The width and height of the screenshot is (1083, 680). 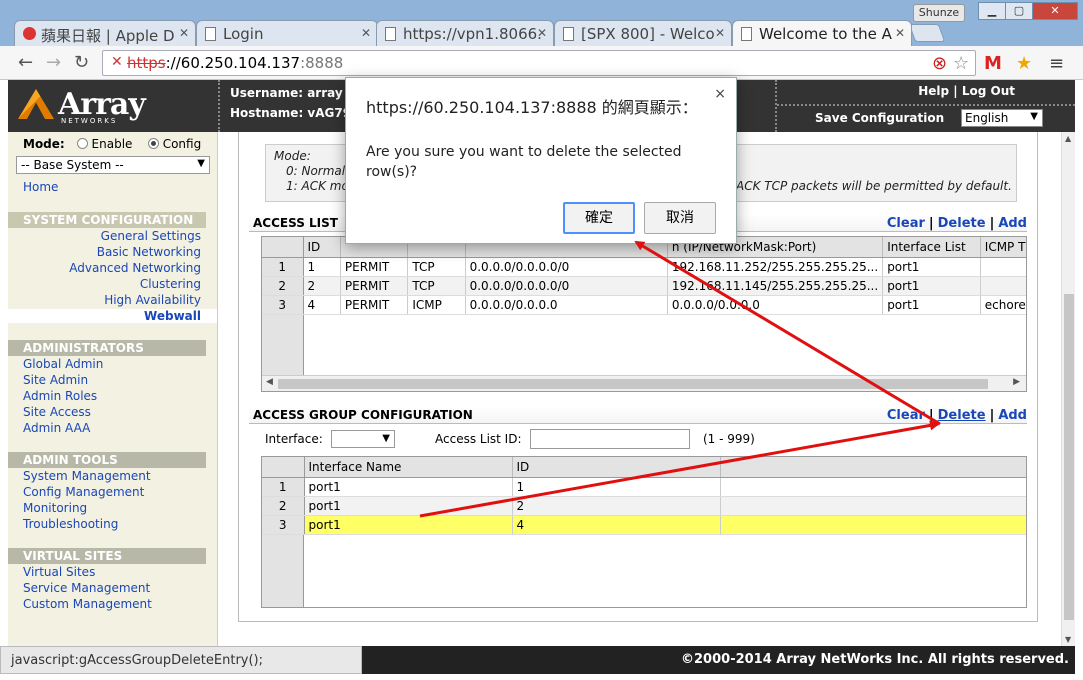 I want to click on home-link: Home, so click(x=40, y=187).